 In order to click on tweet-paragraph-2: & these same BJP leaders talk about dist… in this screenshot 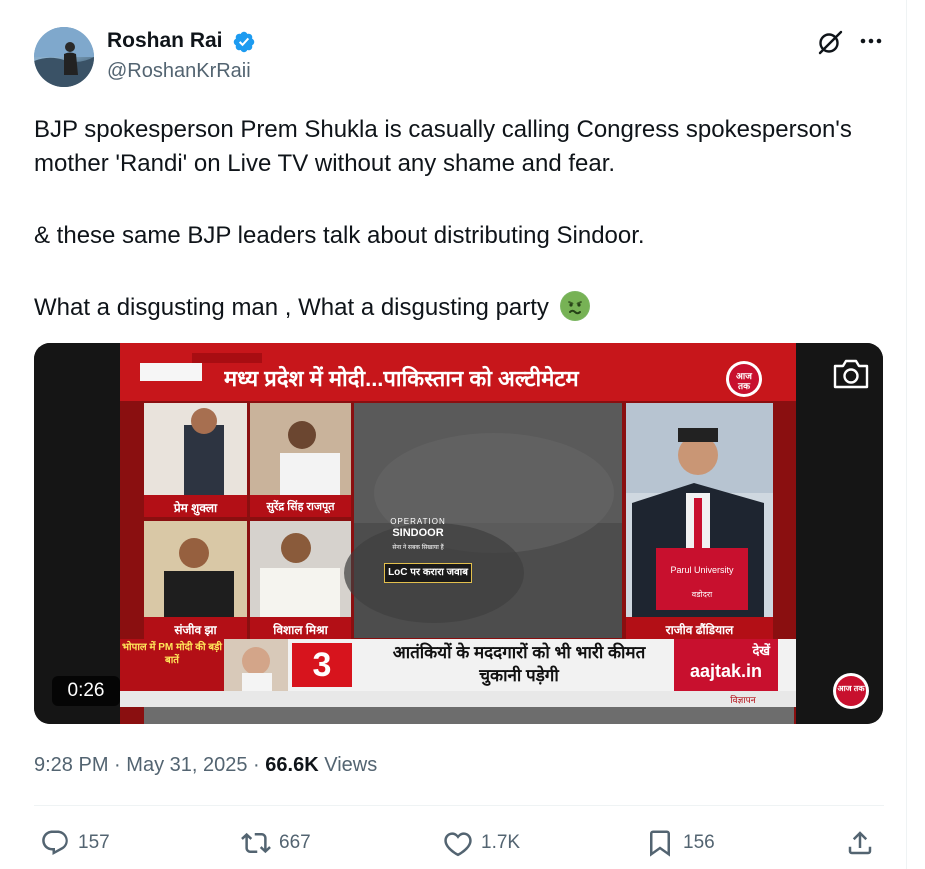, I will do `click(339, 235)`.